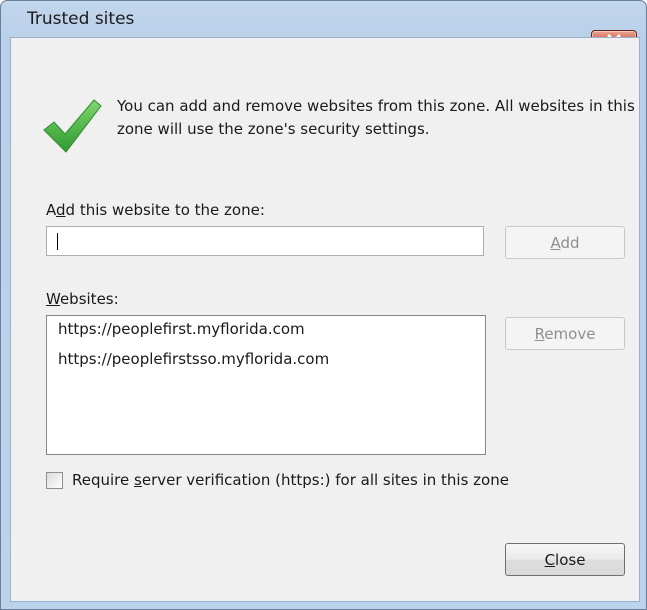 The image size is (647, 610). Describe the element at coordinates (555, 242) in the screenshot. I see `add-button-accelerator: A` at that location.